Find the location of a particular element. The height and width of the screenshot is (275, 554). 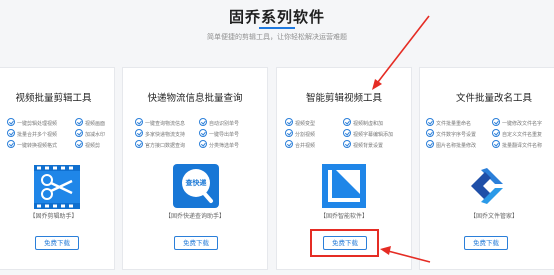

feature-item: 官方接口数据查询 is located at coordinates (160, 145).